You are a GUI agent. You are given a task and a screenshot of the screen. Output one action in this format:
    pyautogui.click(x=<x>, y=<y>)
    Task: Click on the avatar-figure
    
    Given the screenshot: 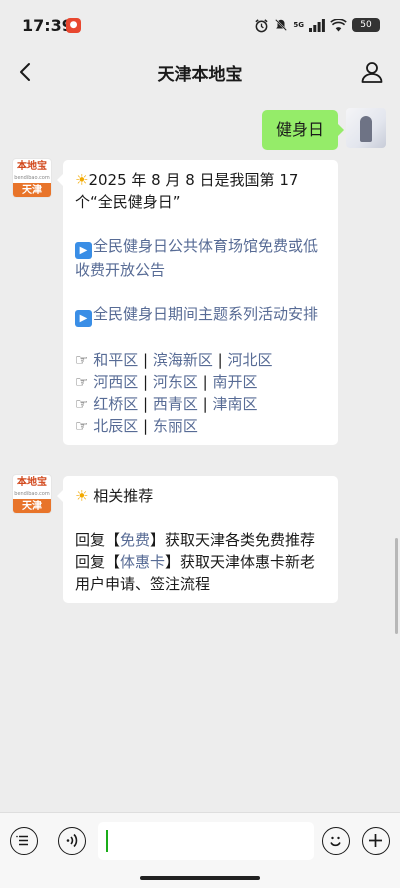 What is the action you would take?
    pyautogui.click(x=366, y=129)
    